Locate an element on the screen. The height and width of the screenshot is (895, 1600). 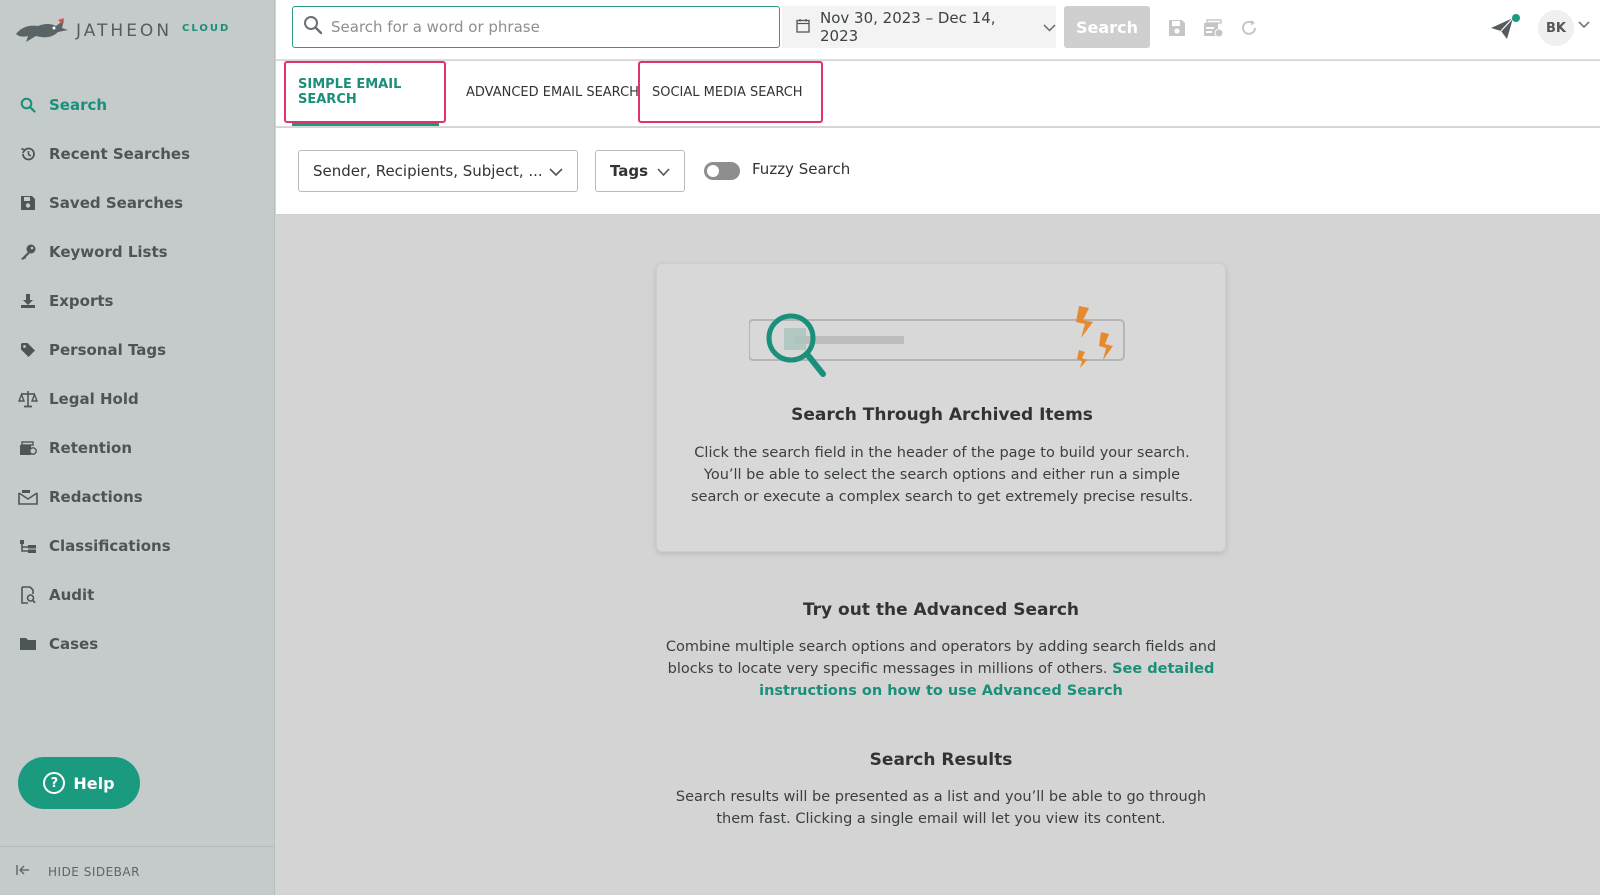
toggle-knob is located at coordinates (713, 171).